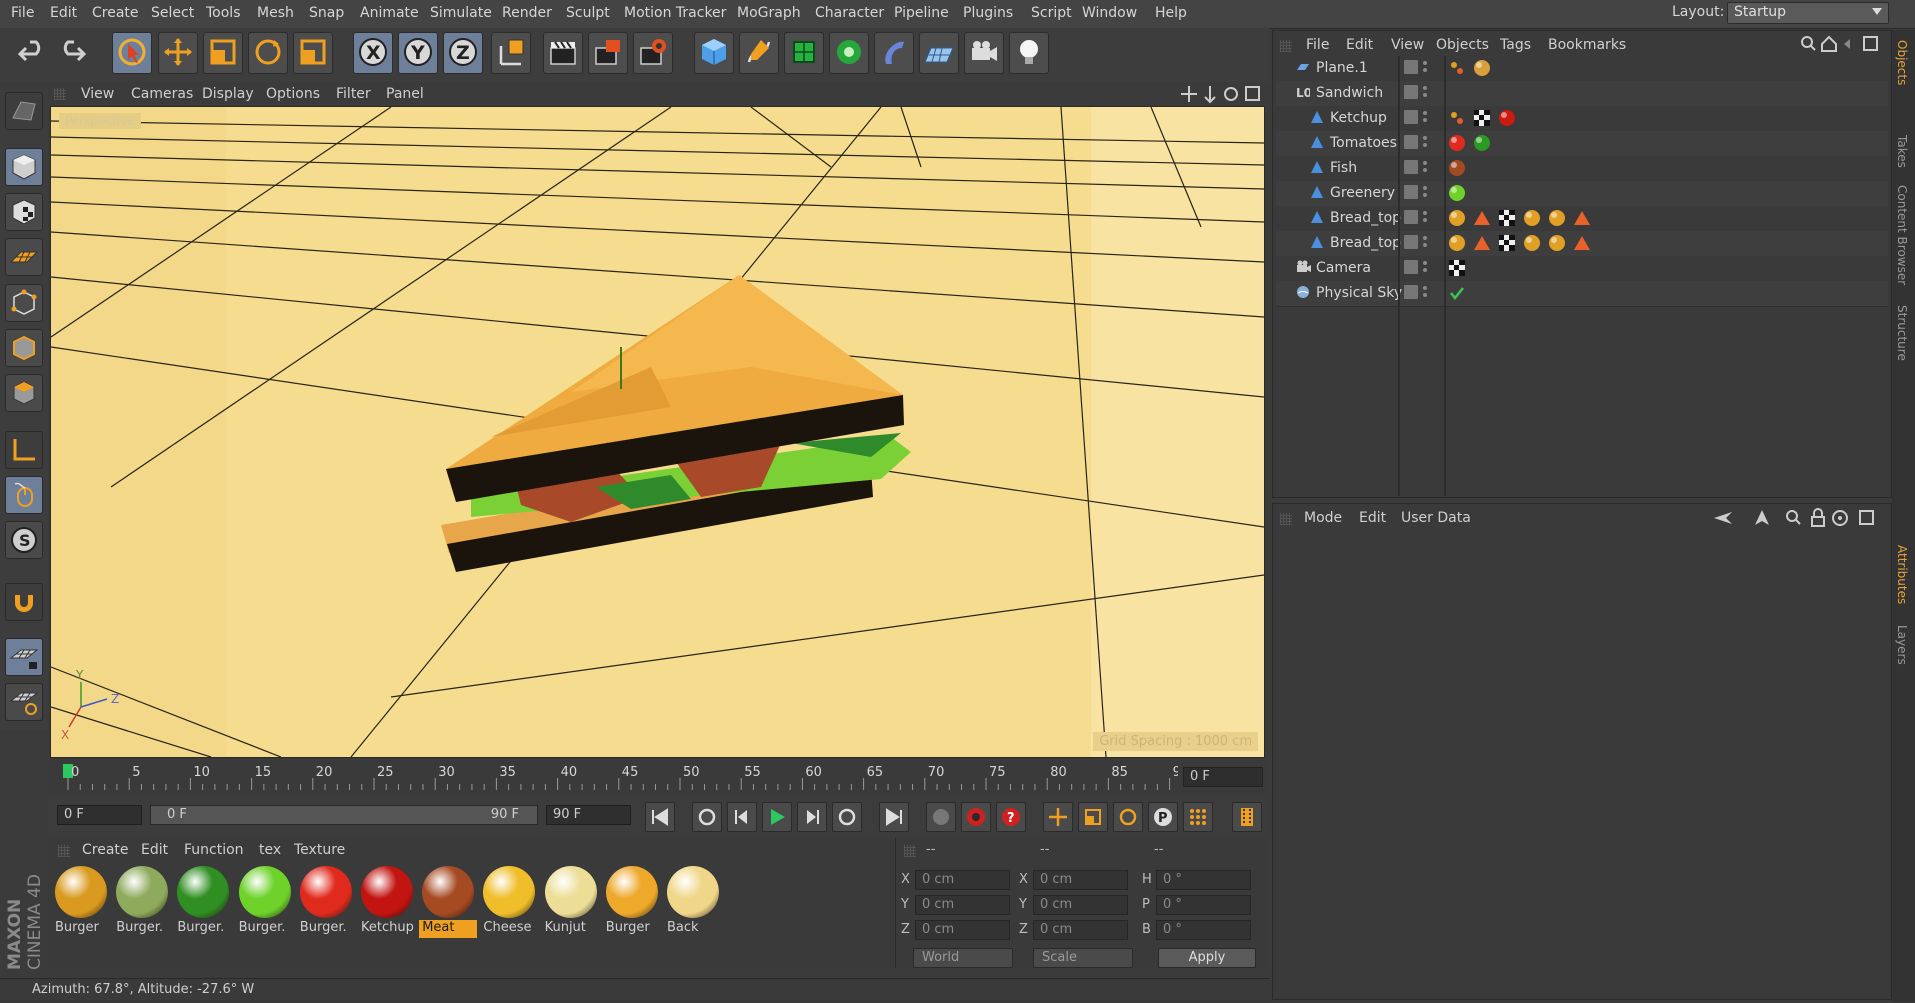 Image resolution: width=1915 pixels, height=1003 pixels. What do you see at coordinates (1365, 218) in the screenshot?
I see `object-name: Bread_top` at bounding box center [1365, 218].